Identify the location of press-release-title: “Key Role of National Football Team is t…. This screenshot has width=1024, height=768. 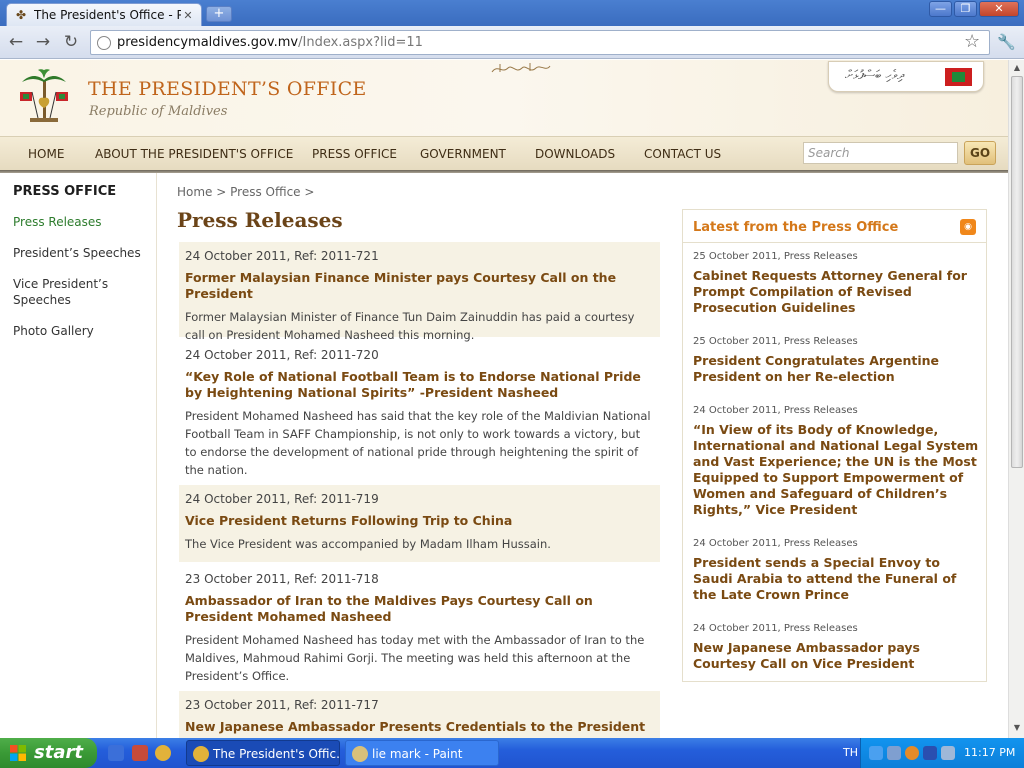
(419, 385).